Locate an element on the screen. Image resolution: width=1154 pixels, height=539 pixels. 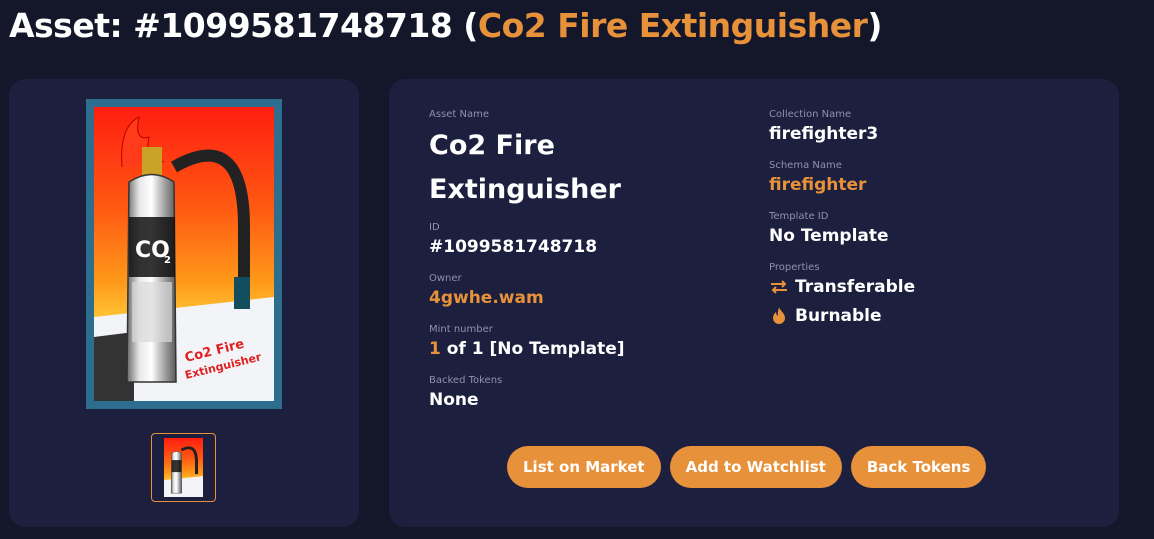
property-transferable-label: Transferable is located at coordinates (855, 287).